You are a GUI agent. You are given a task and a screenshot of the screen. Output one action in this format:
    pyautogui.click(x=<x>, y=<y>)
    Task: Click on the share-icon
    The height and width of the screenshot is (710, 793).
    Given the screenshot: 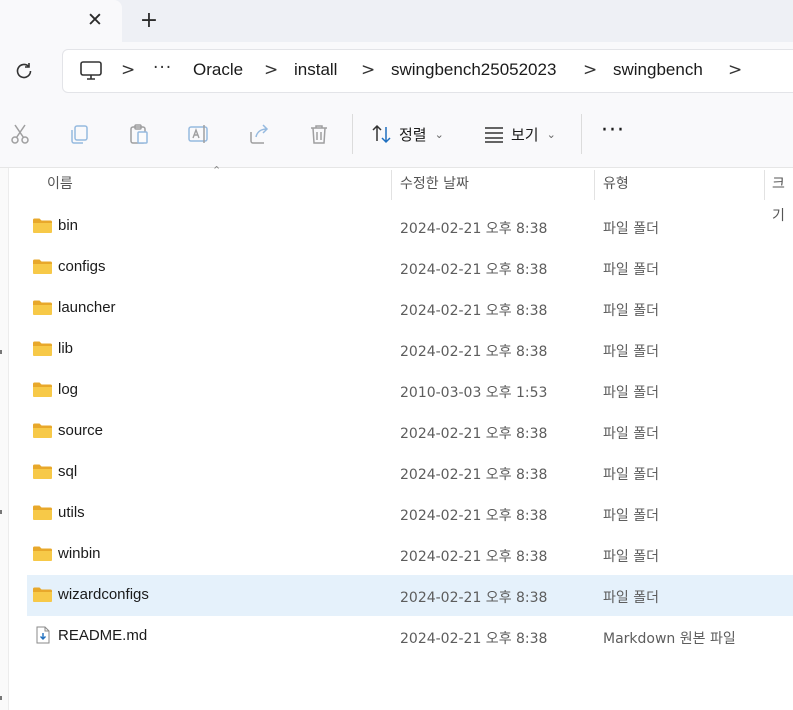 What is the action you would take?
    pyautogui.click(x=259, y=134)
    